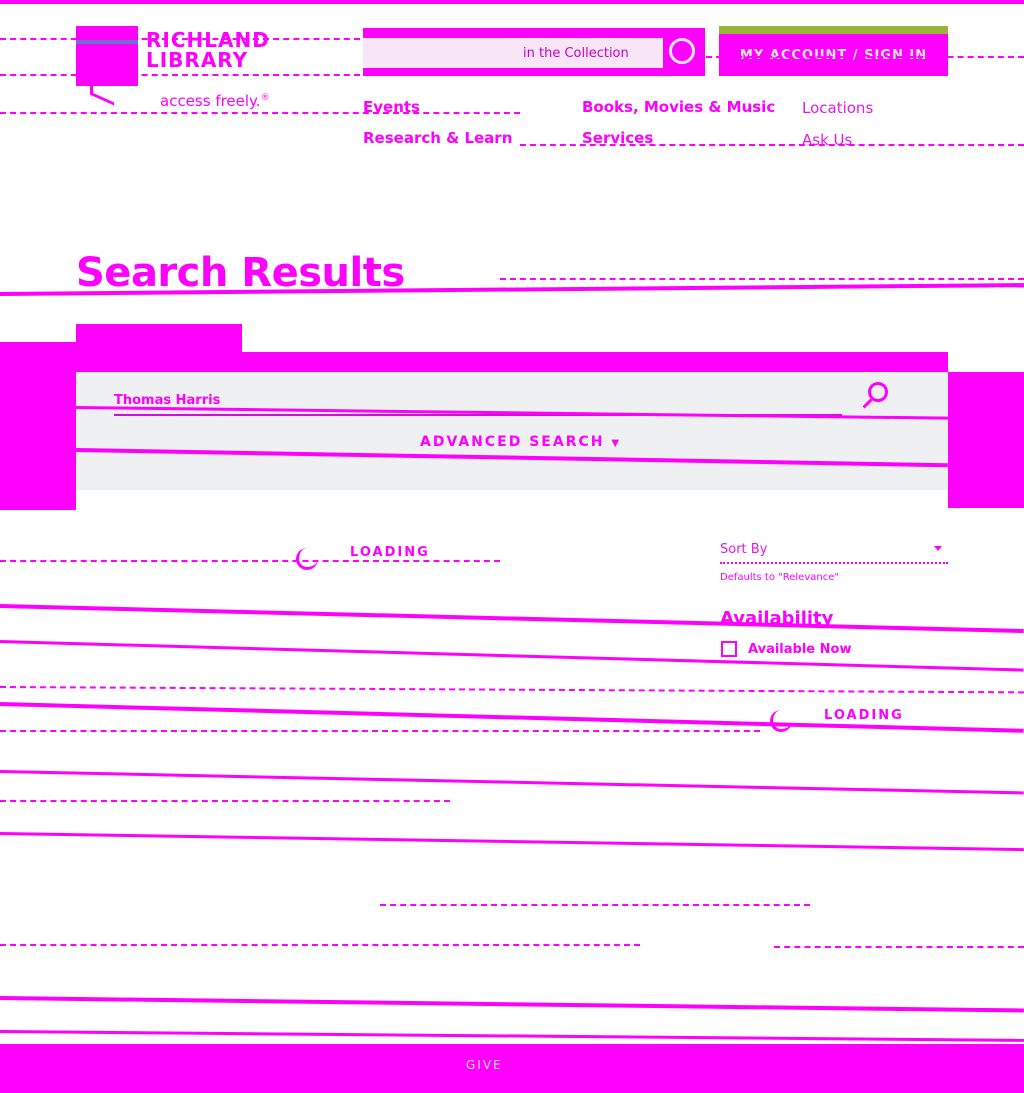 Image resolution: width=1024 pixels, height=1093 pixels. Describe the element at coordinates (576, 53) in the screenshot. I see `header-search-scope: in the Collection` at that location.